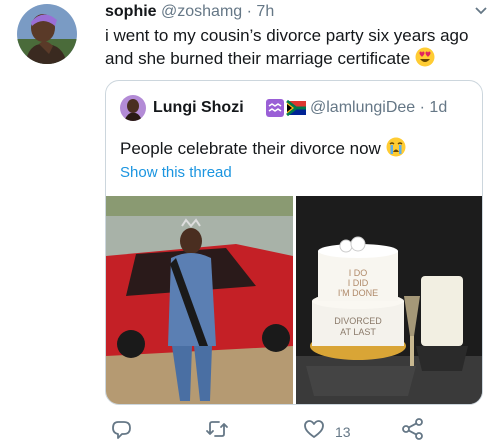 This screenshot has height=447, width=500. I want to click on tweet-header: sophie @zoshamg · 7h, so click(189, 12).